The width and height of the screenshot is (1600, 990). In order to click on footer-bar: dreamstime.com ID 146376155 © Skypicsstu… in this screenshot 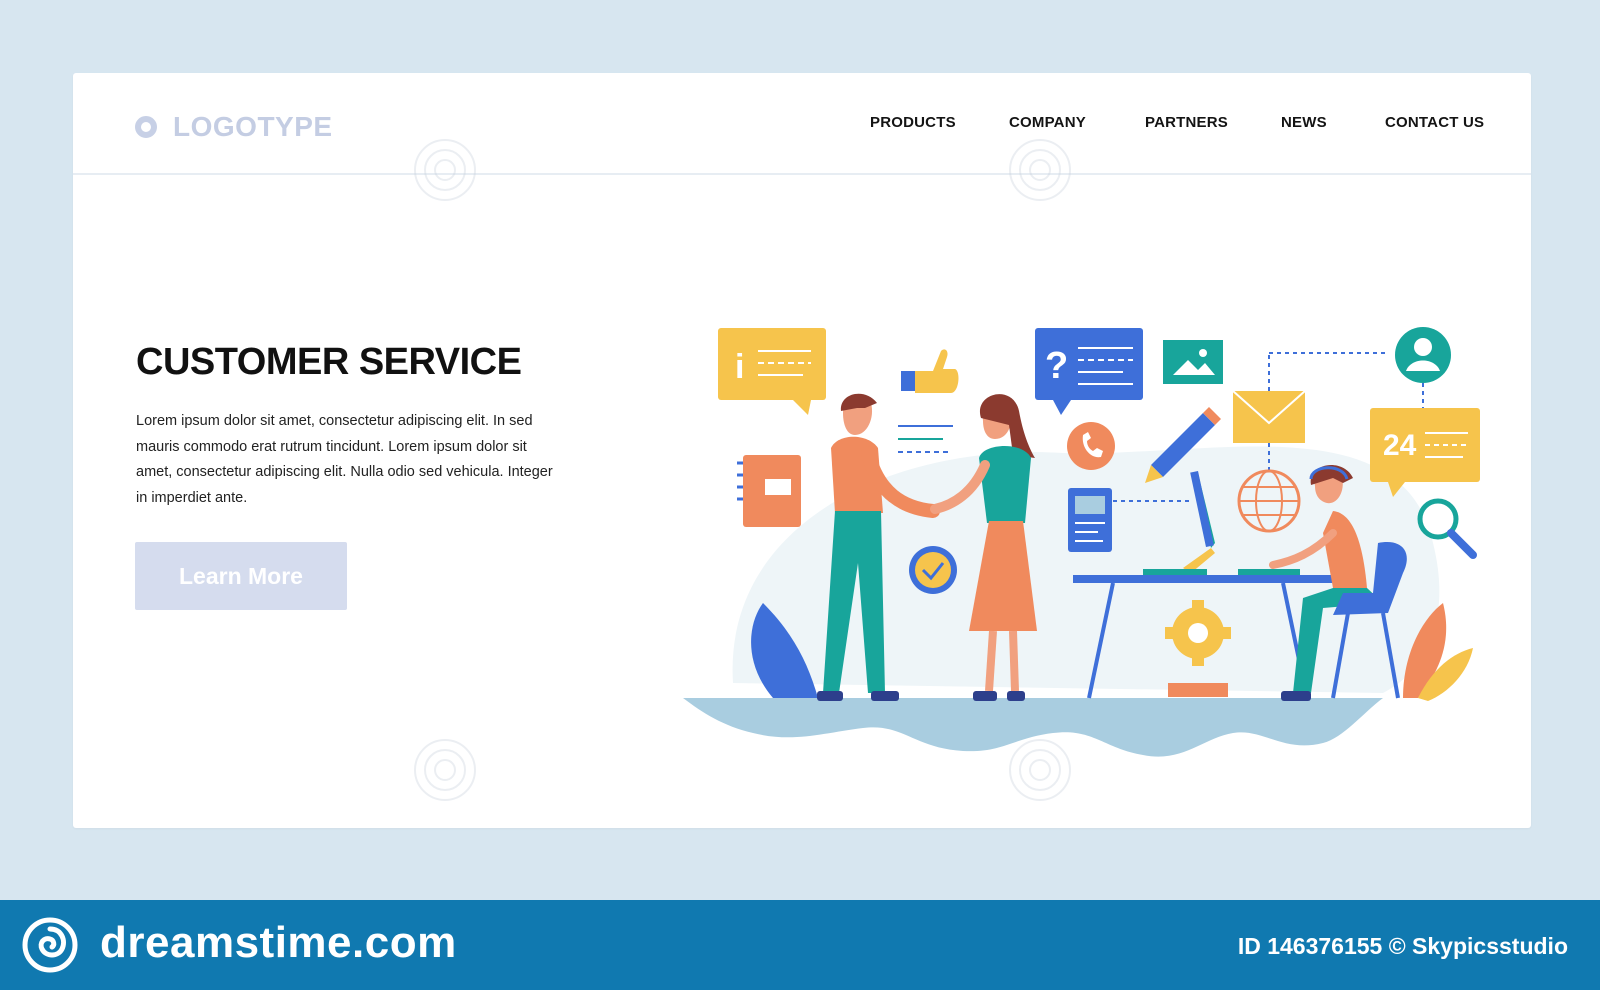, I will do `click(800, 945)`.